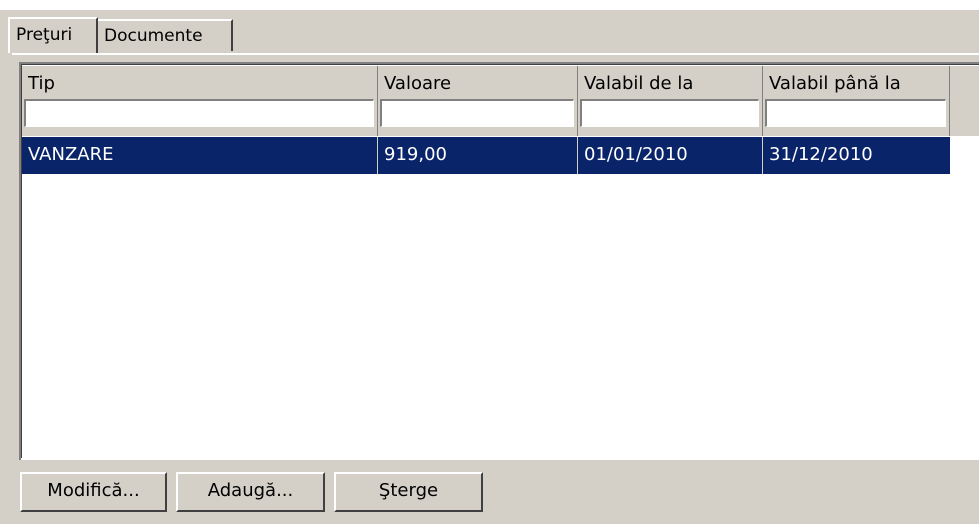  I want to click on column-header-label: Valabil până la, so click(835, 83).